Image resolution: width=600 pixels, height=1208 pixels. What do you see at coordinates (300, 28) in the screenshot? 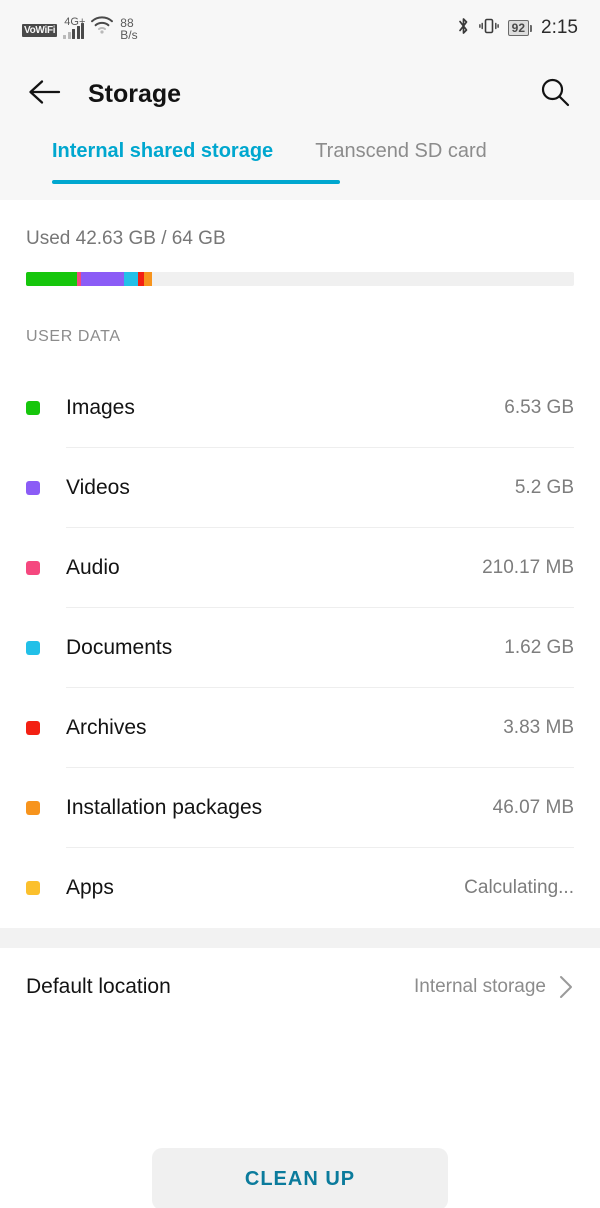
I see `status-bar: VoWiFi 4G+ 88 B/s 92 2:15` at bounding box center [300, 28].